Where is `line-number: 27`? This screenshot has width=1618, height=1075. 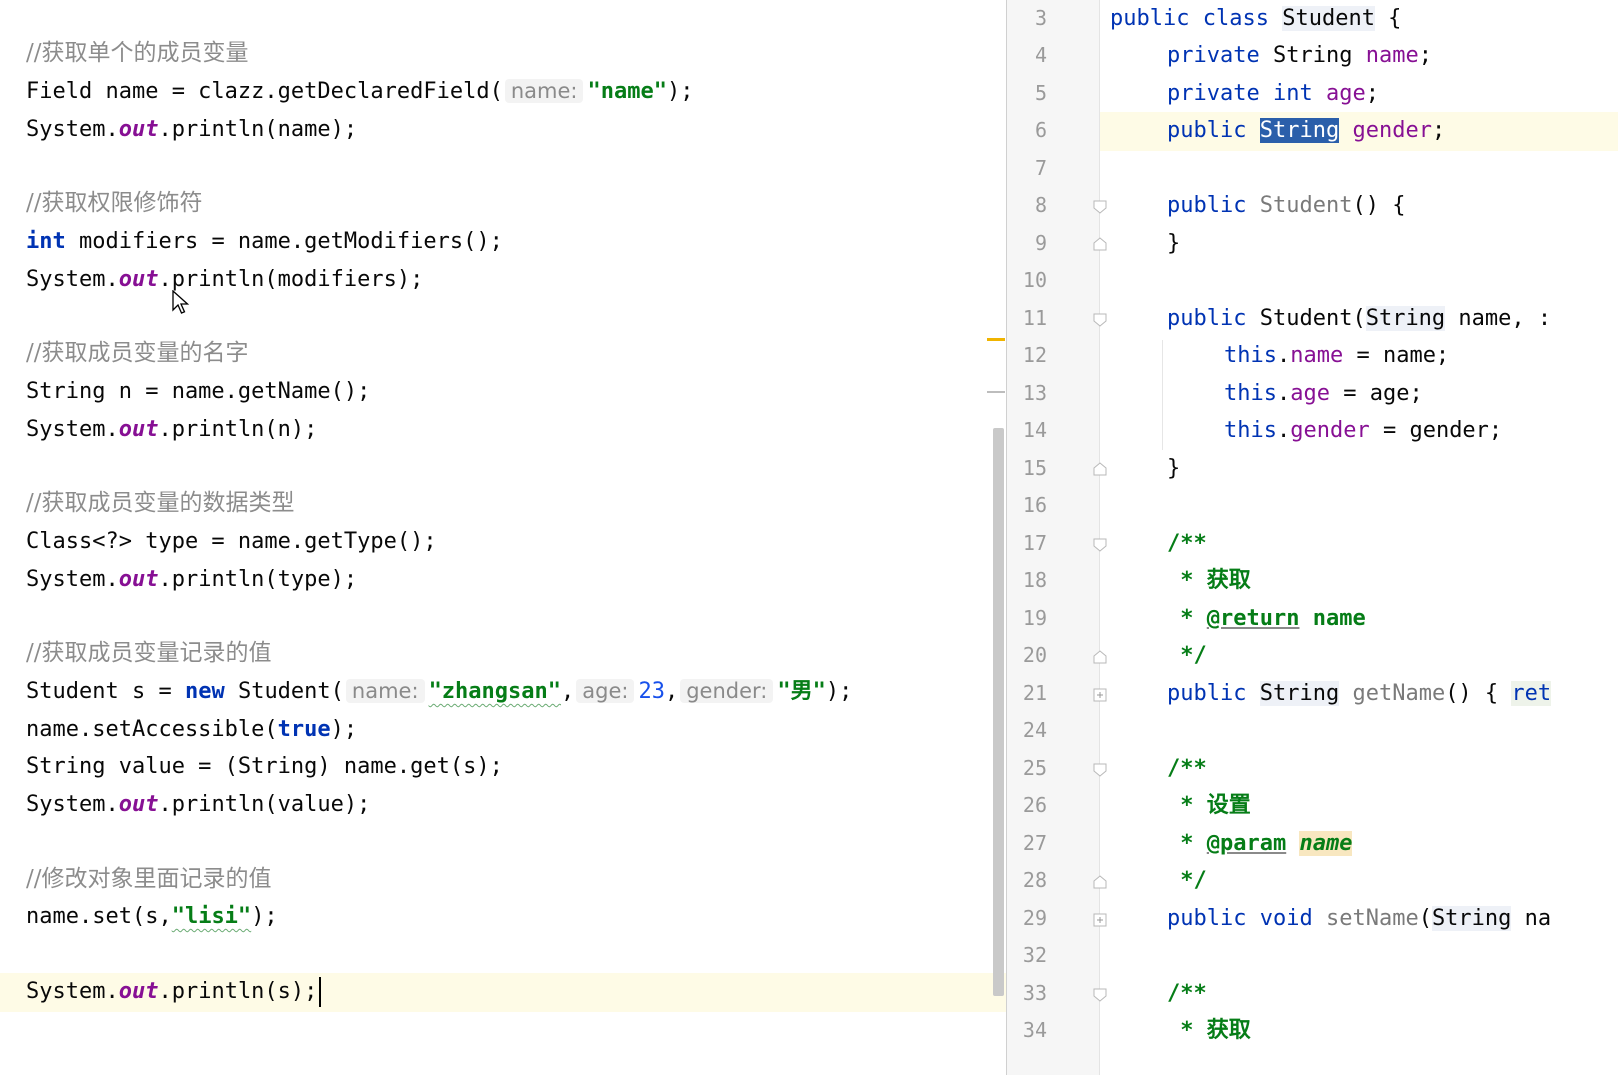
line-number: 27 is located at coordinates (1027, 843).